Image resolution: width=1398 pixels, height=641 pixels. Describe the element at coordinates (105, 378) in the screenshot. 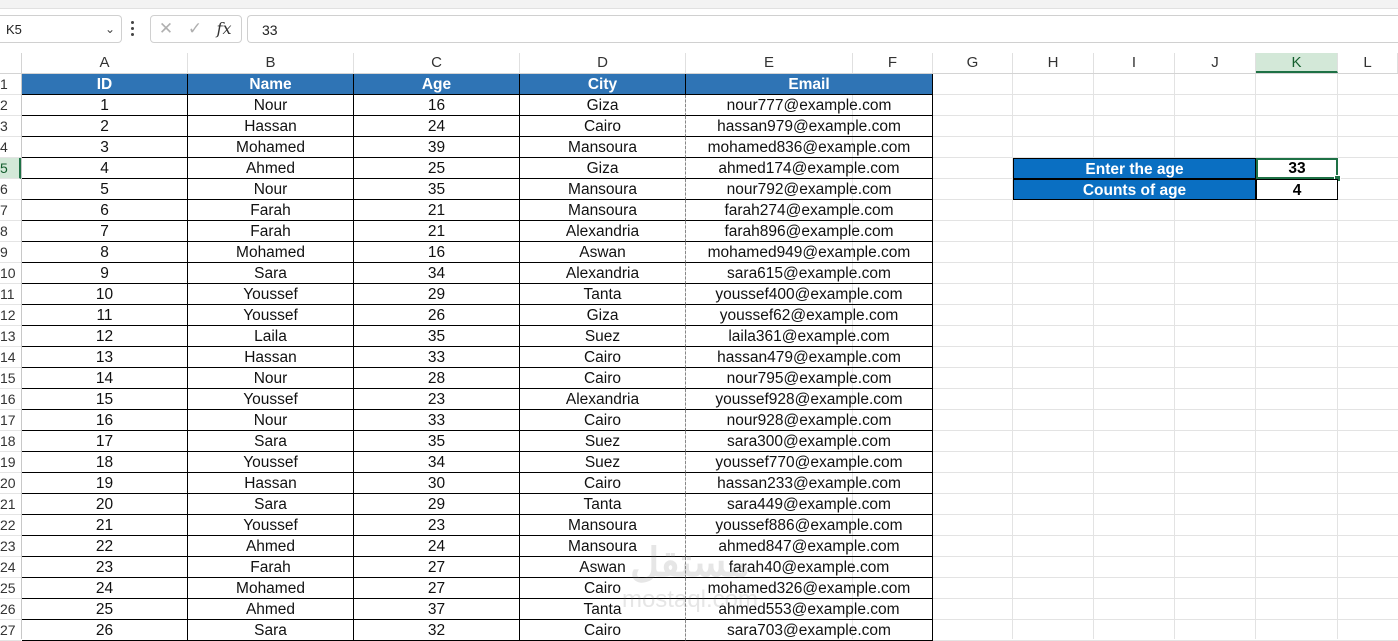

I see `table-cell-id: 14` at that location.